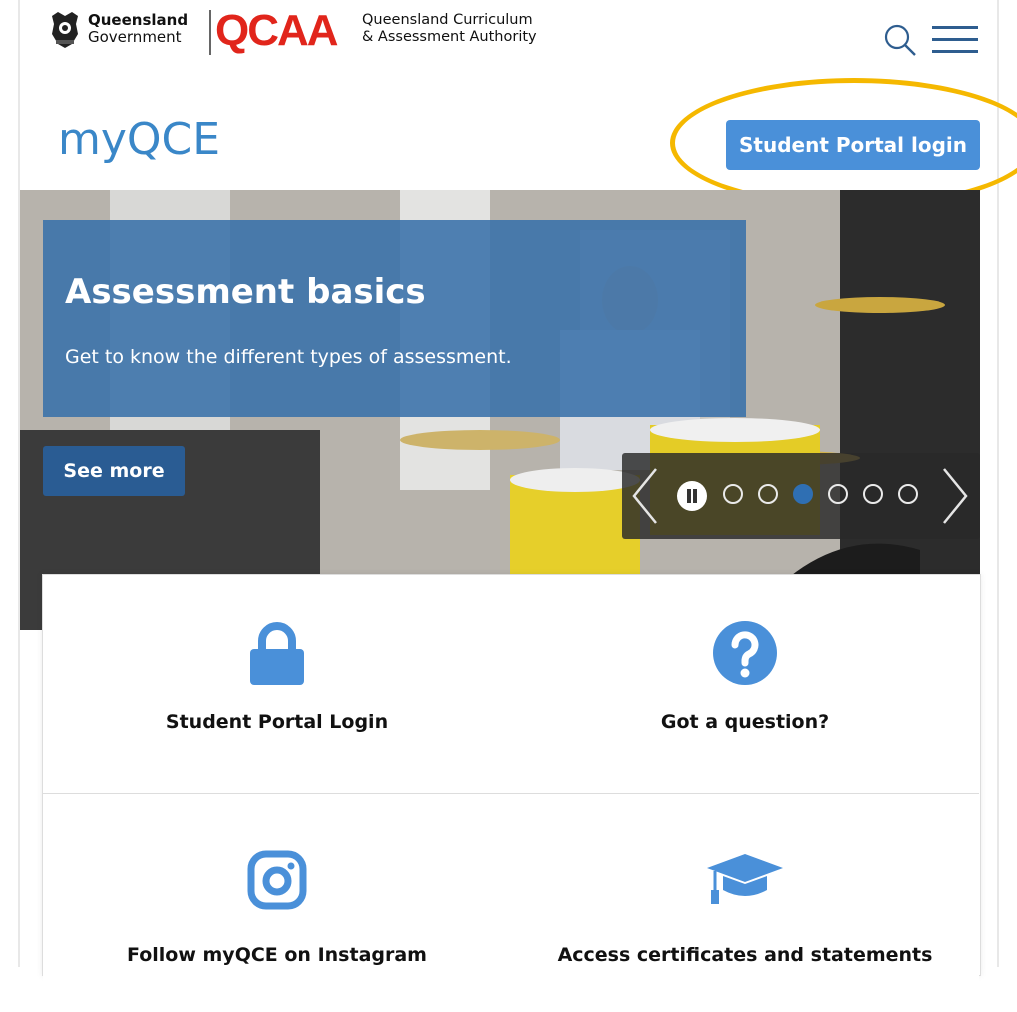 The image size is (1017, 1012). Describe the element at coordinates (65, 30) in the screenshot. I see `queensland-crest-icon` at that location.